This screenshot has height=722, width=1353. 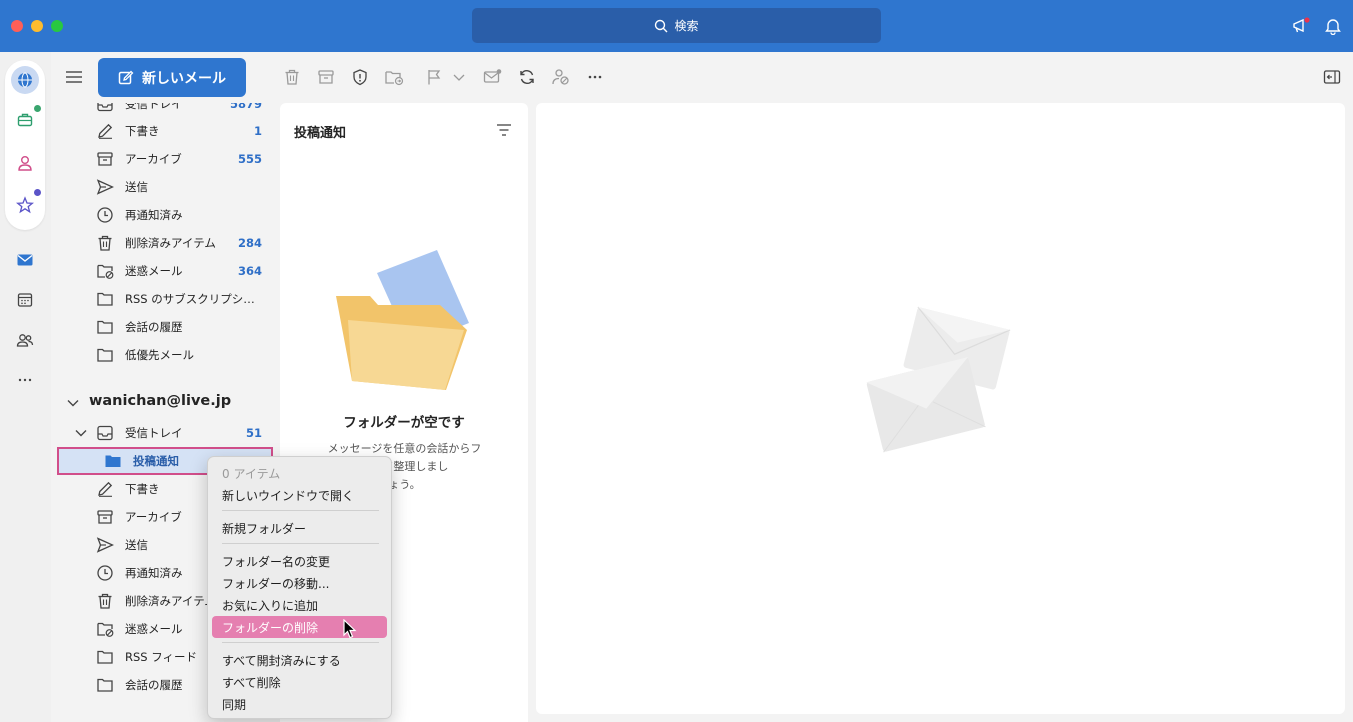 What do you see at coordinates (81, 433) in the screenshot?
I see `inbox-chevron-icon` at bounding box center [81, 433].